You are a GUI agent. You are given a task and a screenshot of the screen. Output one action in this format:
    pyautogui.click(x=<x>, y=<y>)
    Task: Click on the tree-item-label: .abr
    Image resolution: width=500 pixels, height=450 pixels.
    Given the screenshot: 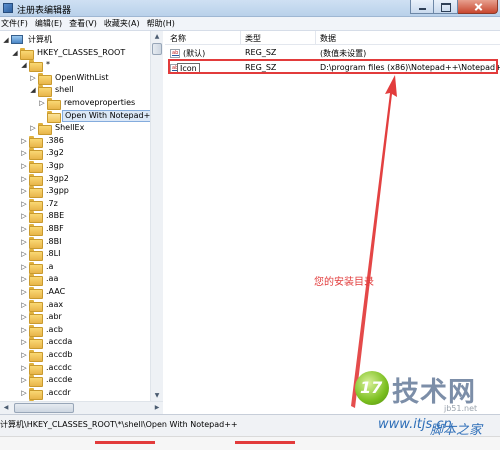 What is the action you would take?
    pyautogui.click(x=54, y=317)
    